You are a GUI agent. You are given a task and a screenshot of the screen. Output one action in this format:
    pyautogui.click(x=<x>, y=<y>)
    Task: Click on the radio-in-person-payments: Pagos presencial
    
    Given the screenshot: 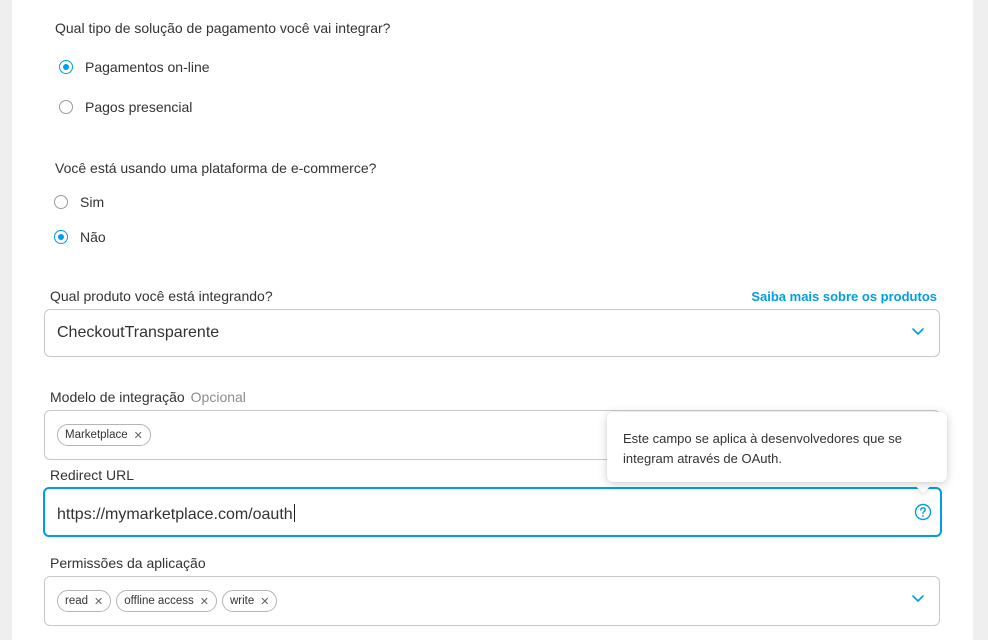 What is the action you would take?
    pyautogui.click(x=125, y=107)
    